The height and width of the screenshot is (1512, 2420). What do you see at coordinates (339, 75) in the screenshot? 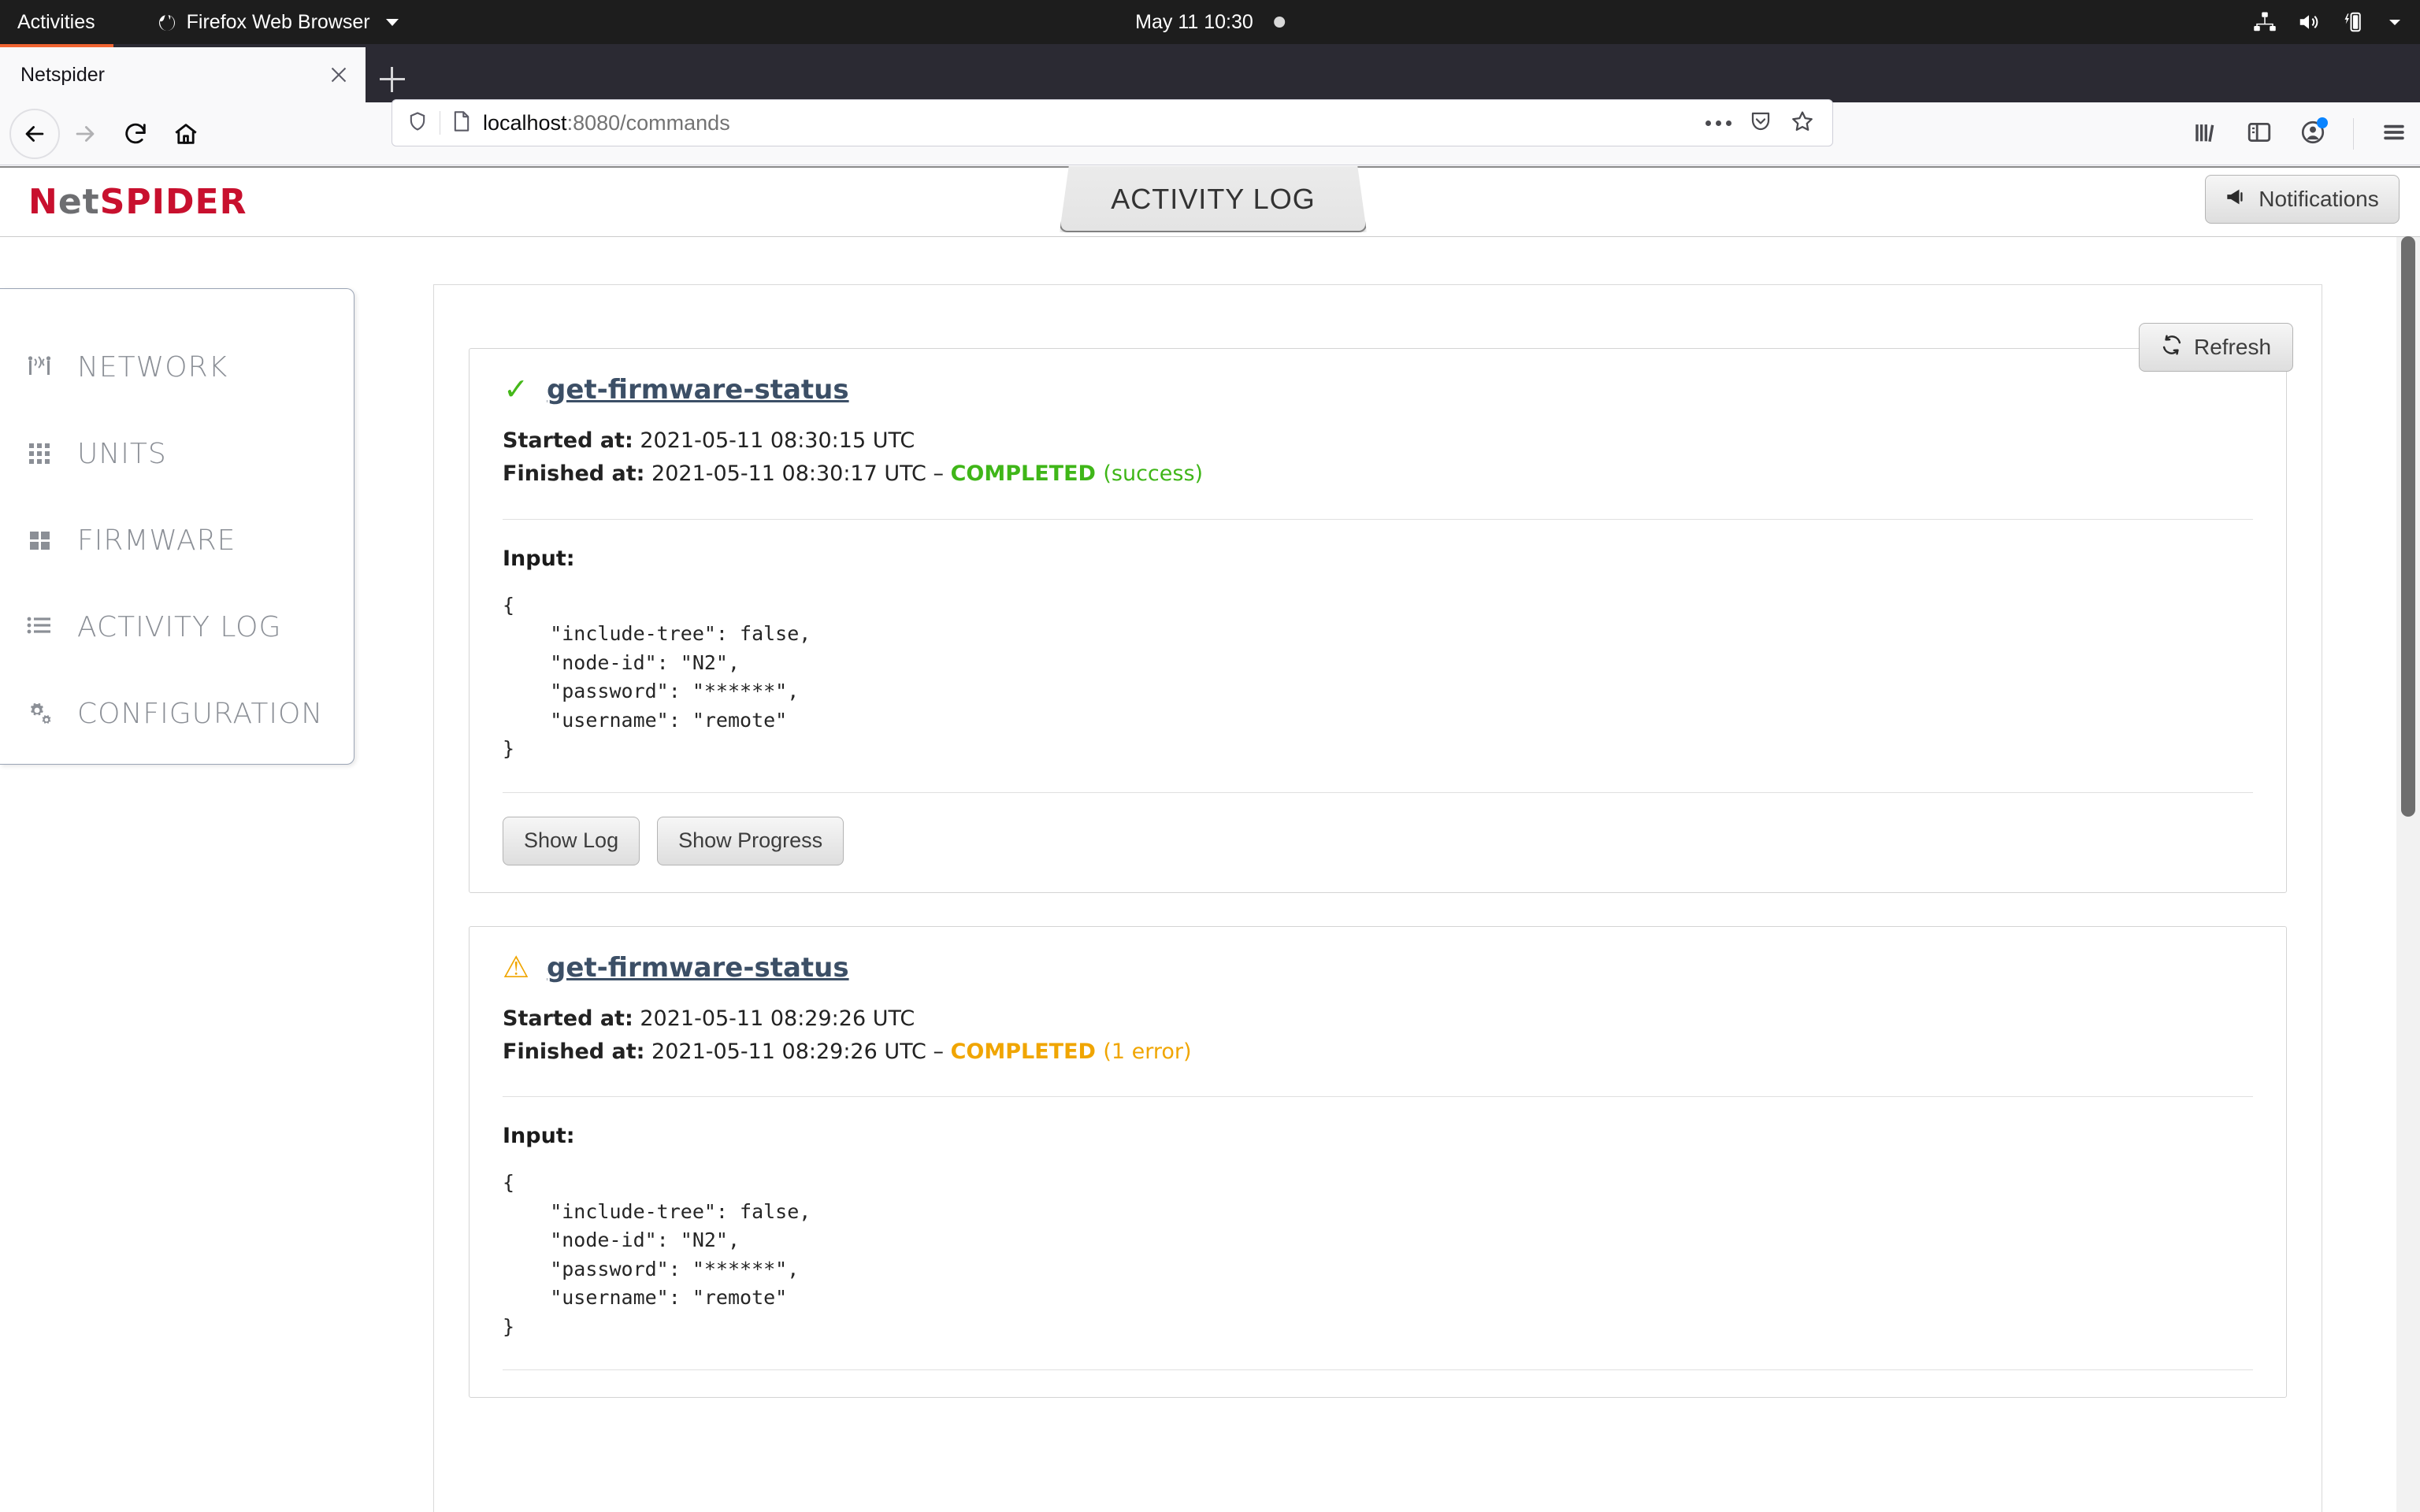
I see `close-icon` at bounding box center [339, 75].